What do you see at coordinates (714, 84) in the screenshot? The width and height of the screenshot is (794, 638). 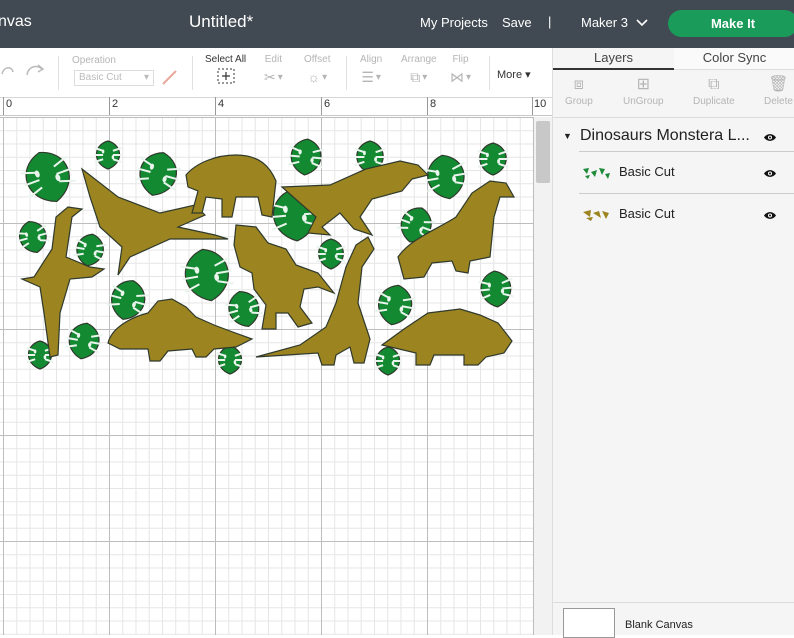 I see `duplicate-icon: ⧉` at bounding box center [714, 84].